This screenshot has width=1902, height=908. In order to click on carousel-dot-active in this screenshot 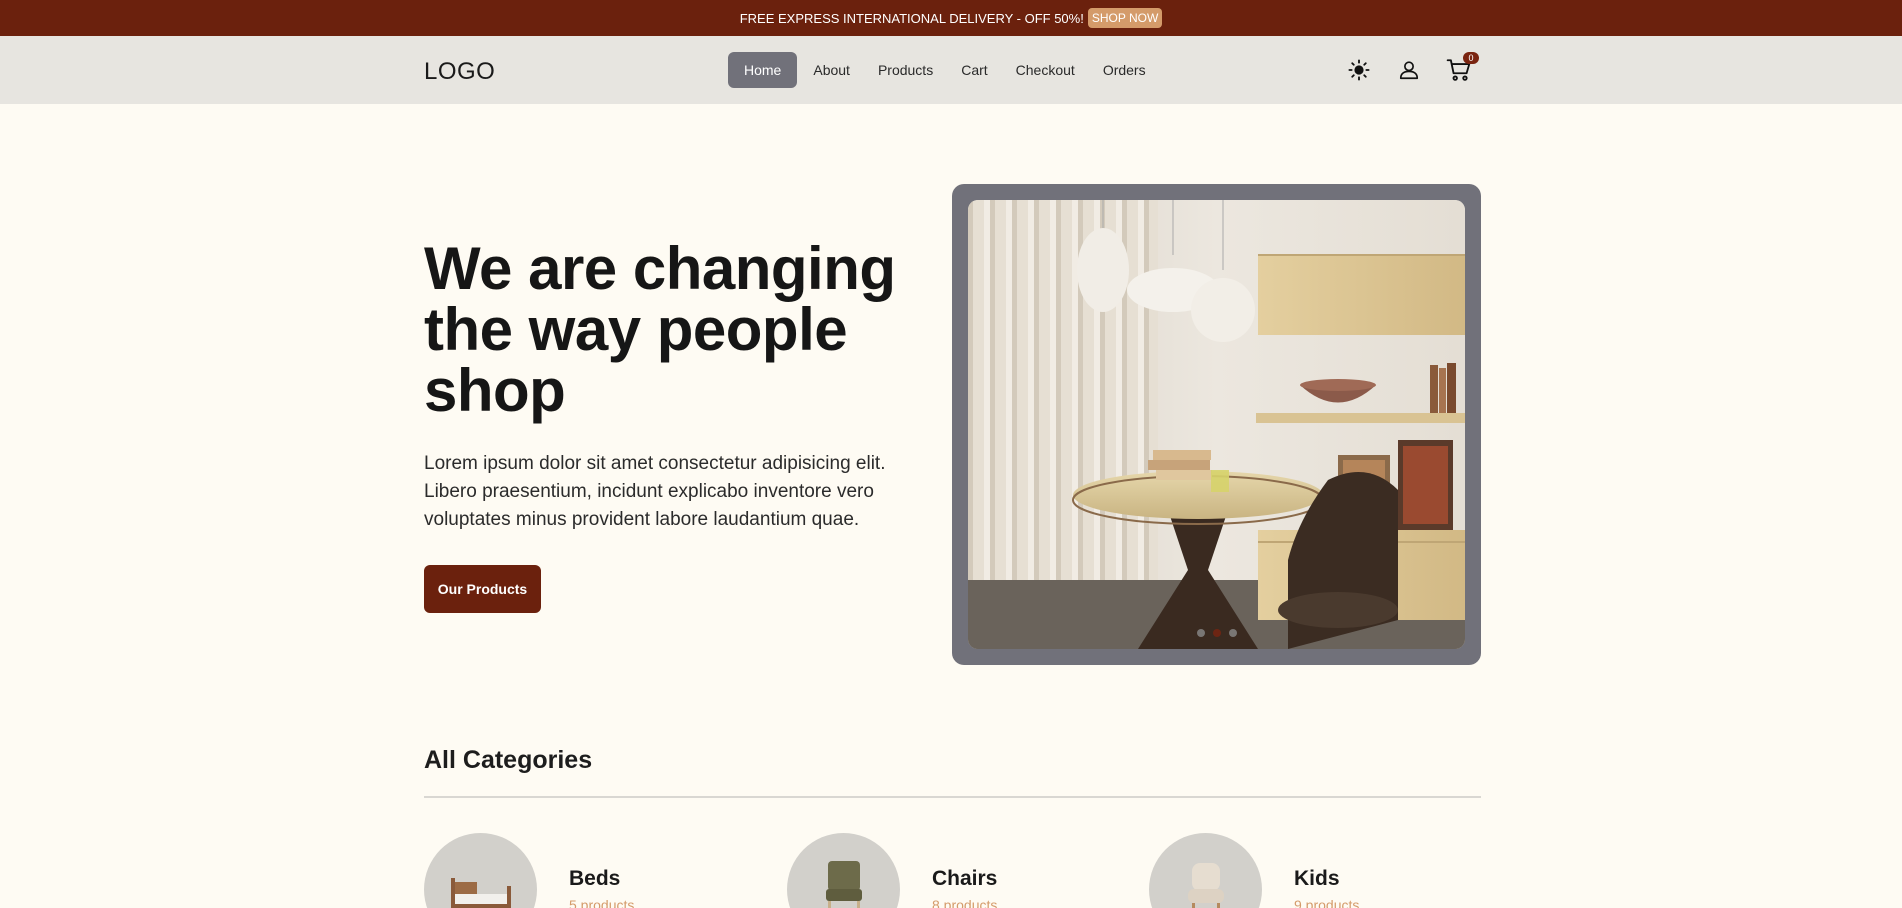, I will do `click(1216, 633)`.